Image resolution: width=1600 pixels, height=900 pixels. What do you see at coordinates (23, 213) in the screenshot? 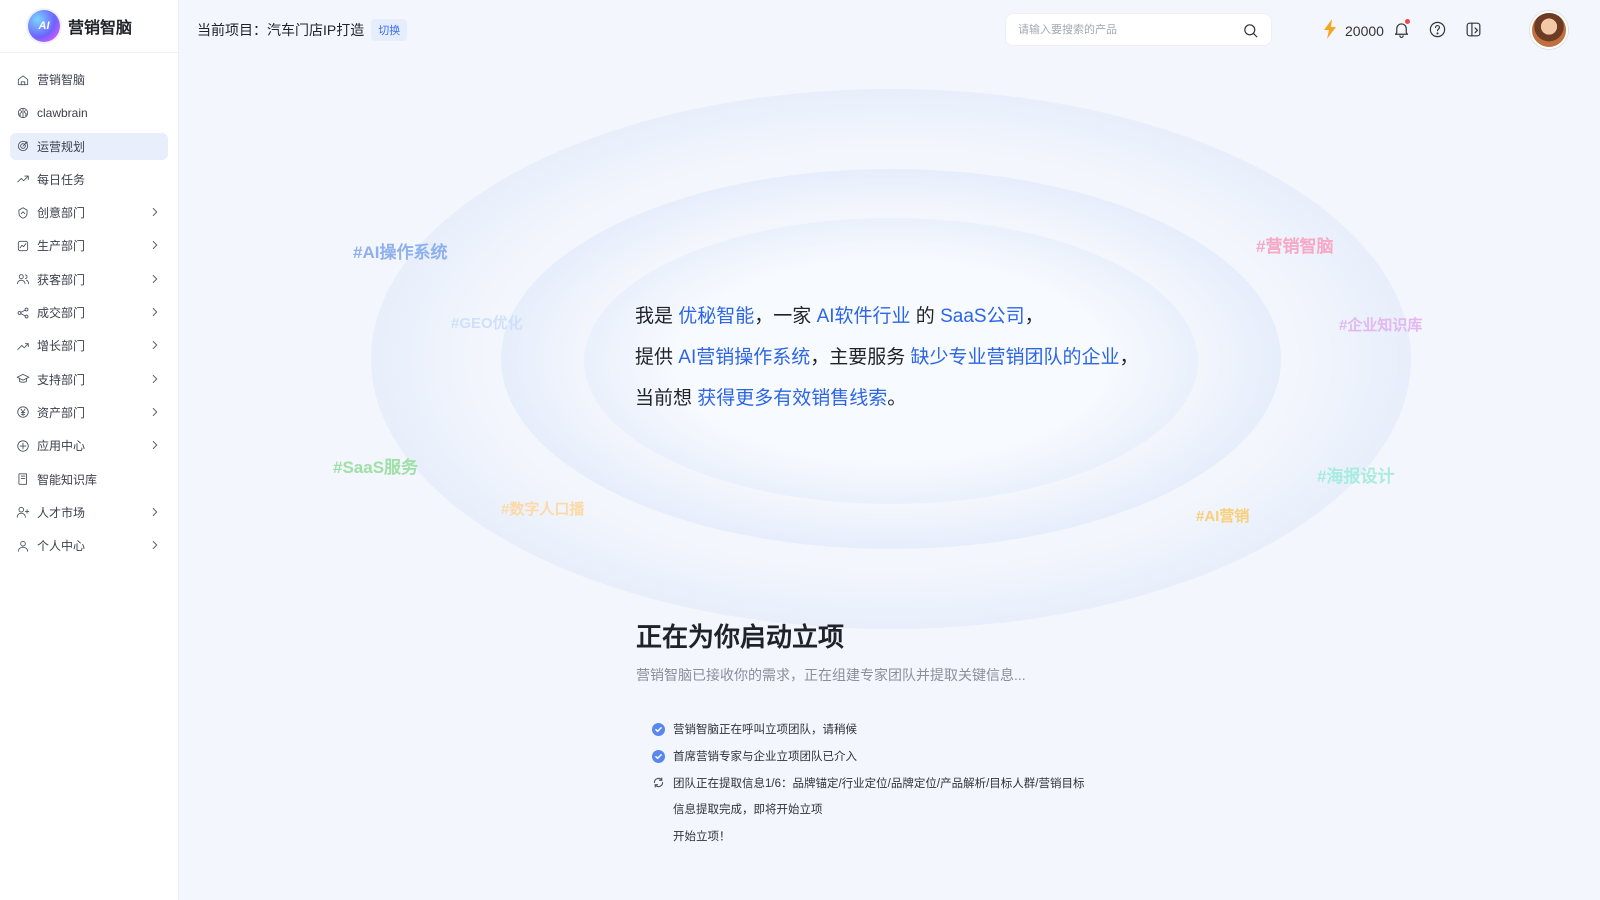
I see `shield-icon` at bounding box center [23, 213].